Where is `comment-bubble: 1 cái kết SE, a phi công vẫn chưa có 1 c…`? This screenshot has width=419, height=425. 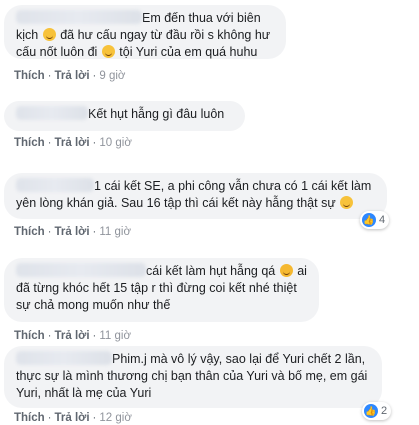
comment-bubble: 1 cái kết SE, a phi công vẫn chưa có 1 c… is located at coordinates (195, 196).